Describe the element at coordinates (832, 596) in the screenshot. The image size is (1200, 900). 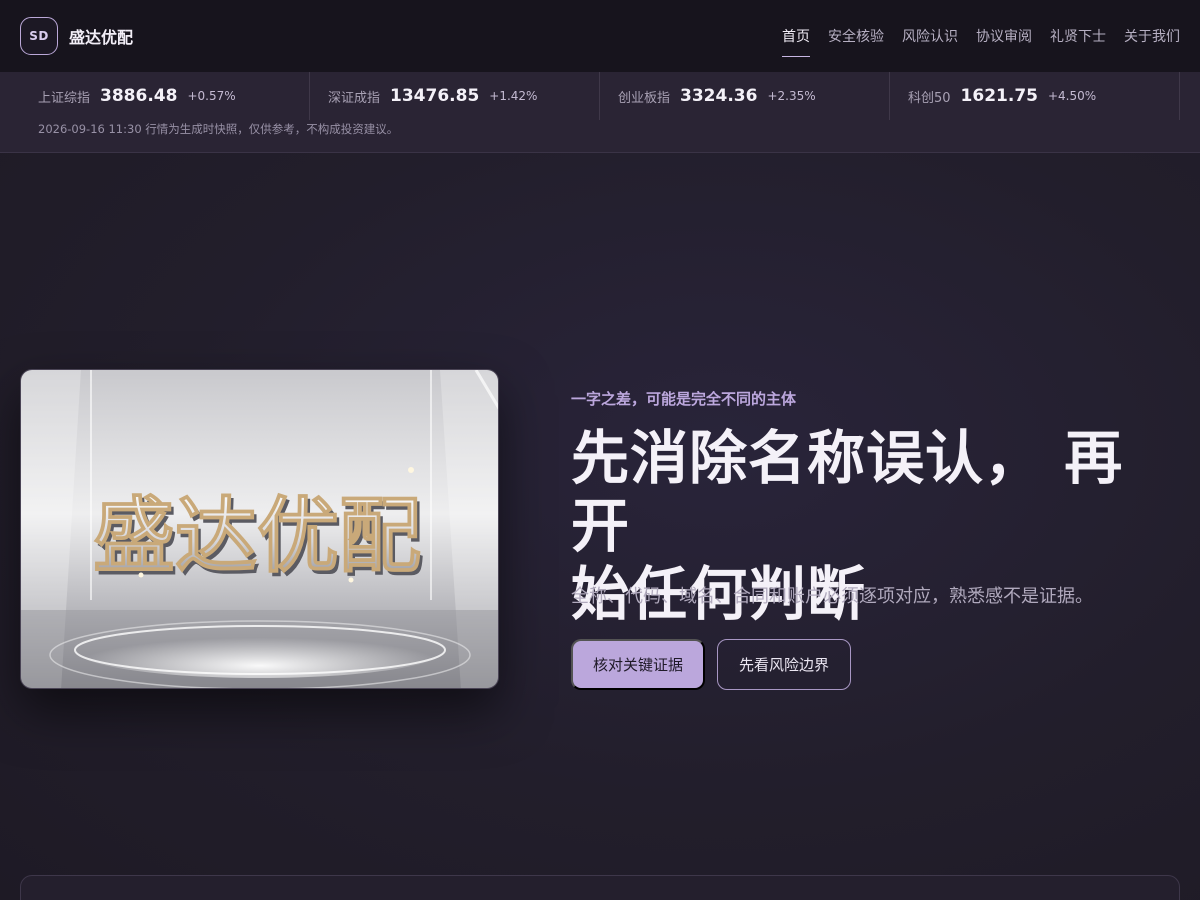
I see `hero-subline: 全称、代码、域名、合同和账户必须逐项对应，熟悉感不是证据。` at that location.